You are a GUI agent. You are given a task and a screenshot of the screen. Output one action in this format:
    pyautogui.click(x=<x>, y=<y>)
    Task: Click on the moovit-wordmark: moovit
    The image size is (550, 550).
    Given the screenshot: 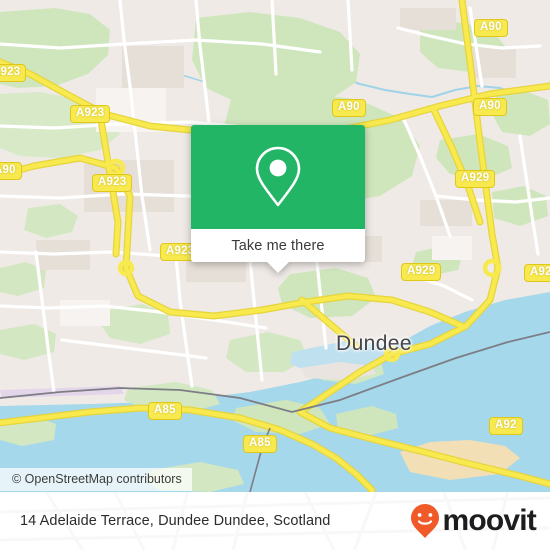 What is the action you would take?
    pyautogui.click(x=489, y=520)
    